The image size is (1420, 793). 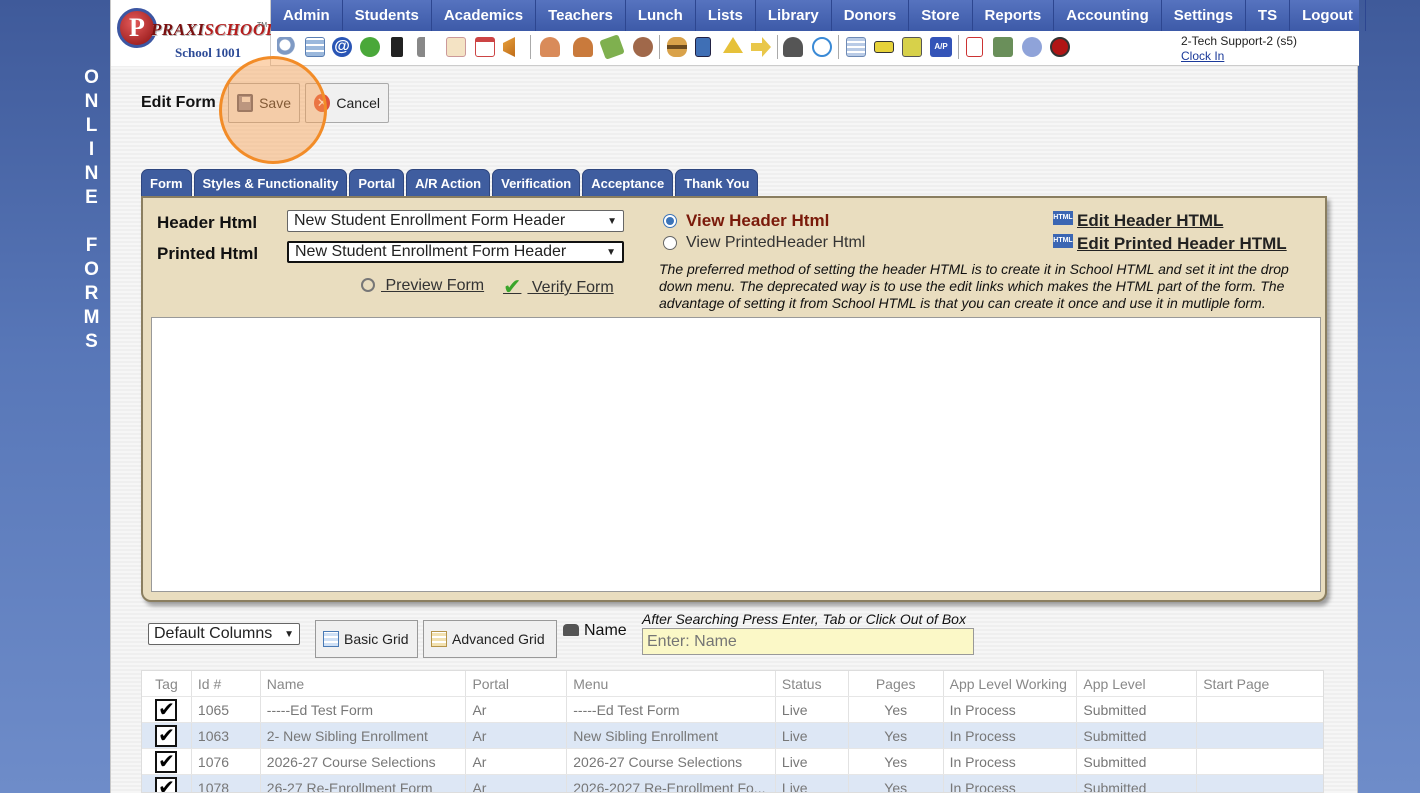 What do you see at coordinates (1137, 783) in the screenshot?
I see `app-level-cell: Submitted` at bounding box center [1137, 783].